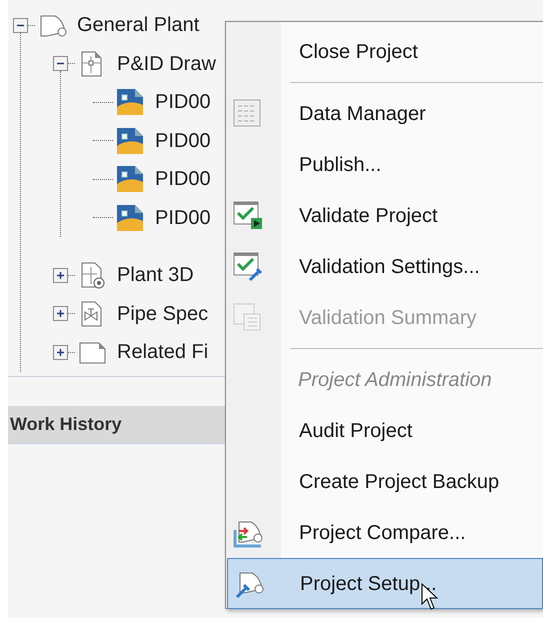 The width and height of the screenshot is (543, 618). What do you see at coordinates (395, 380) in the screenshot?
I see `menu-section-header: Project Administration` at bounding box center [395, 380].